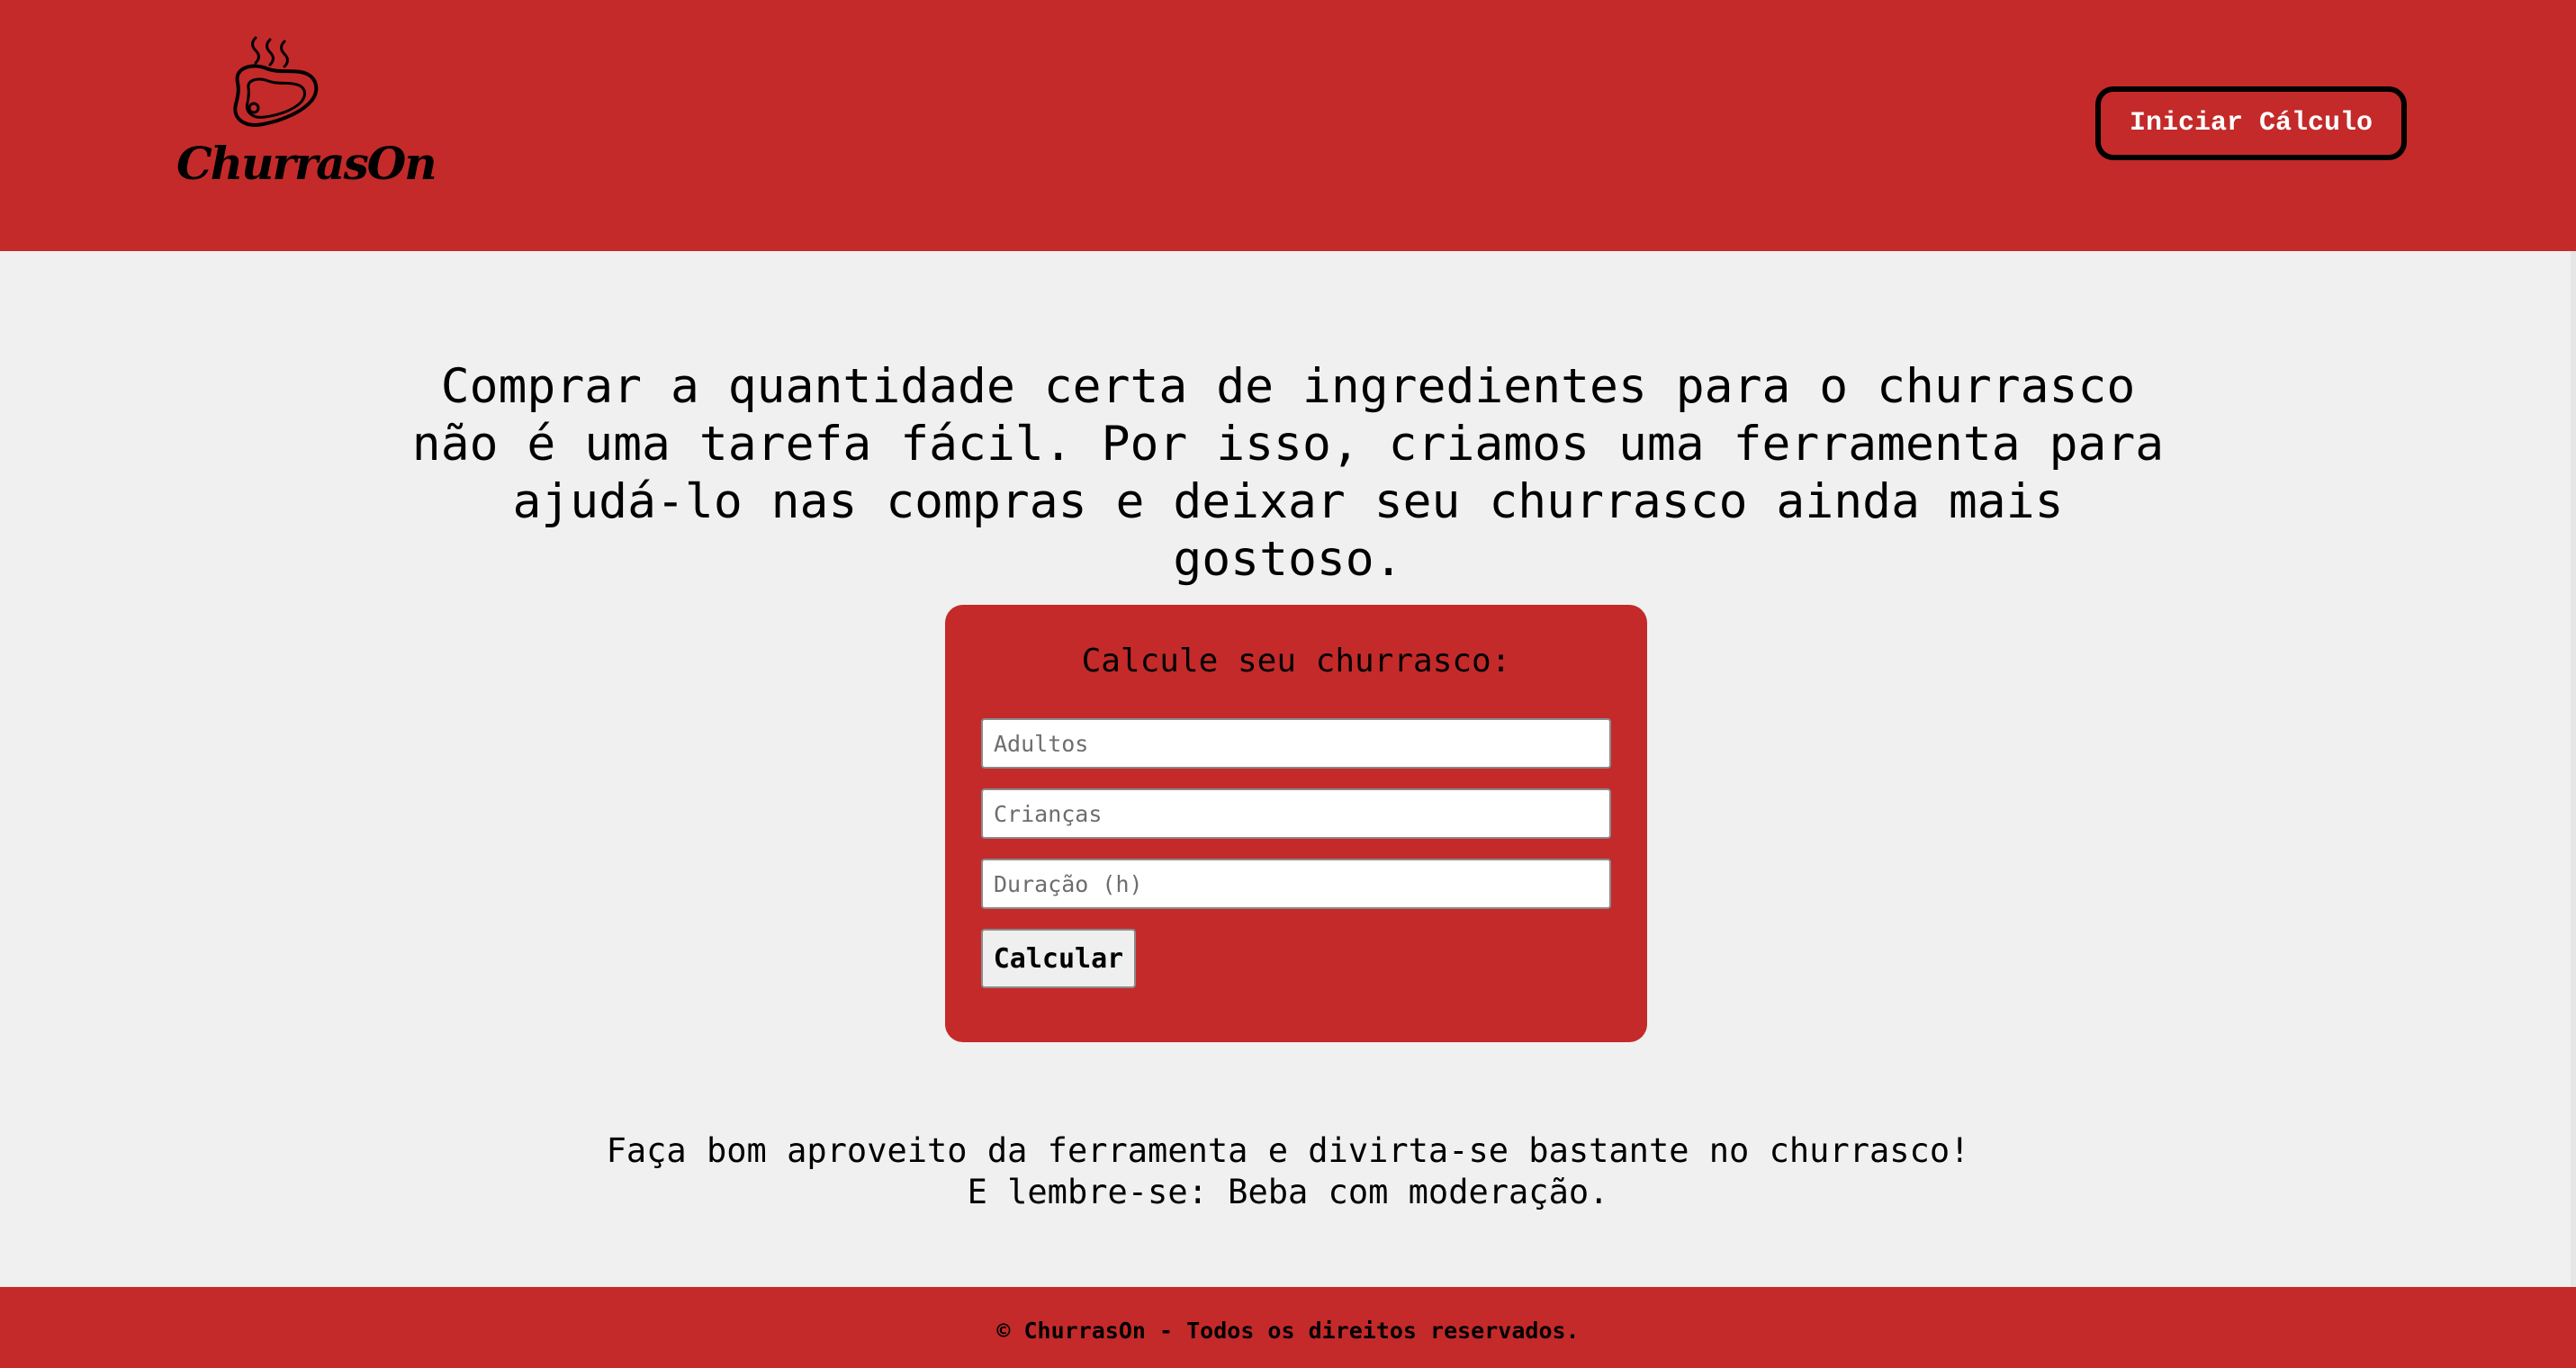  What do you see at coordinates (1288, 1192) in the screenshot?
I see `closing-line-2: E lembre-se: Beba com moderação.` at bounding box center [1288, 1192].